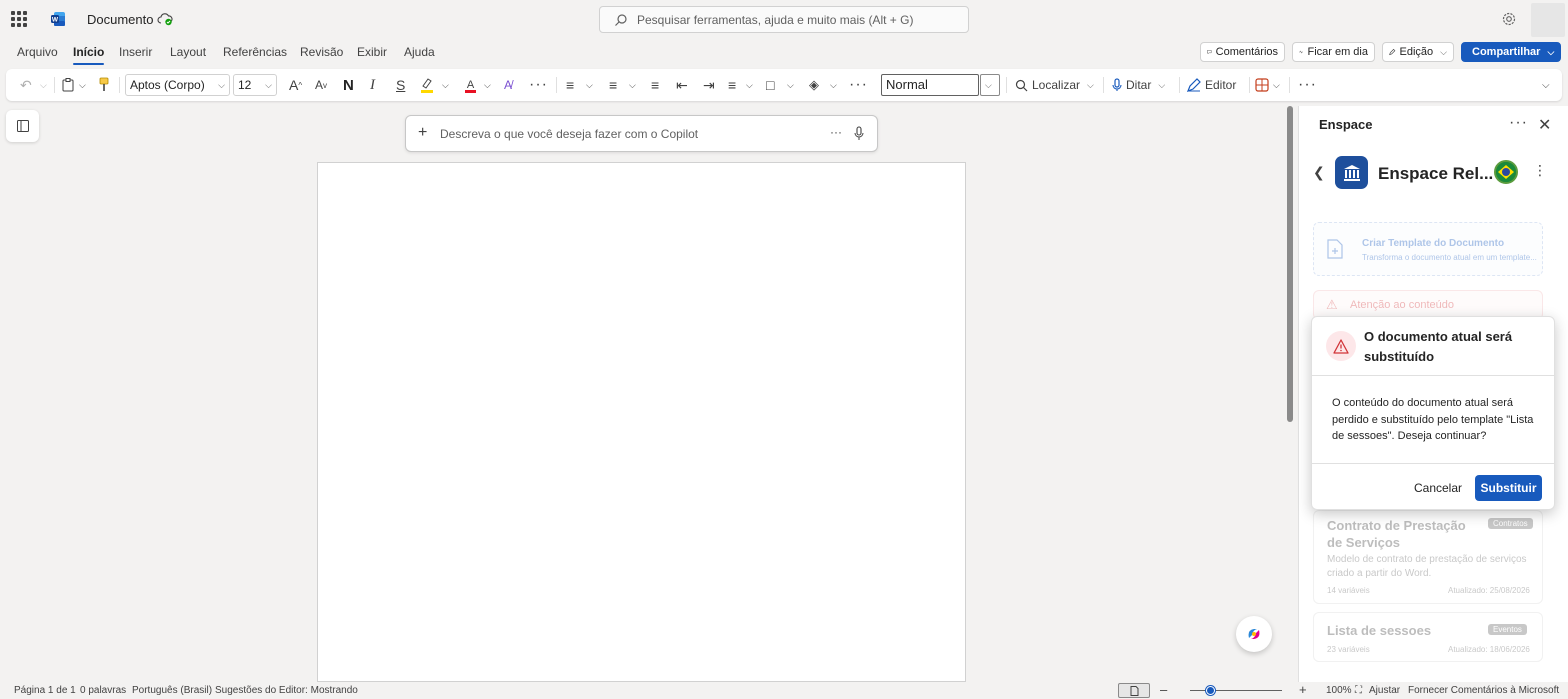  Describe the element at coordinates (120, 19) in the screenshot. I see `document-title: Documento` at that location.